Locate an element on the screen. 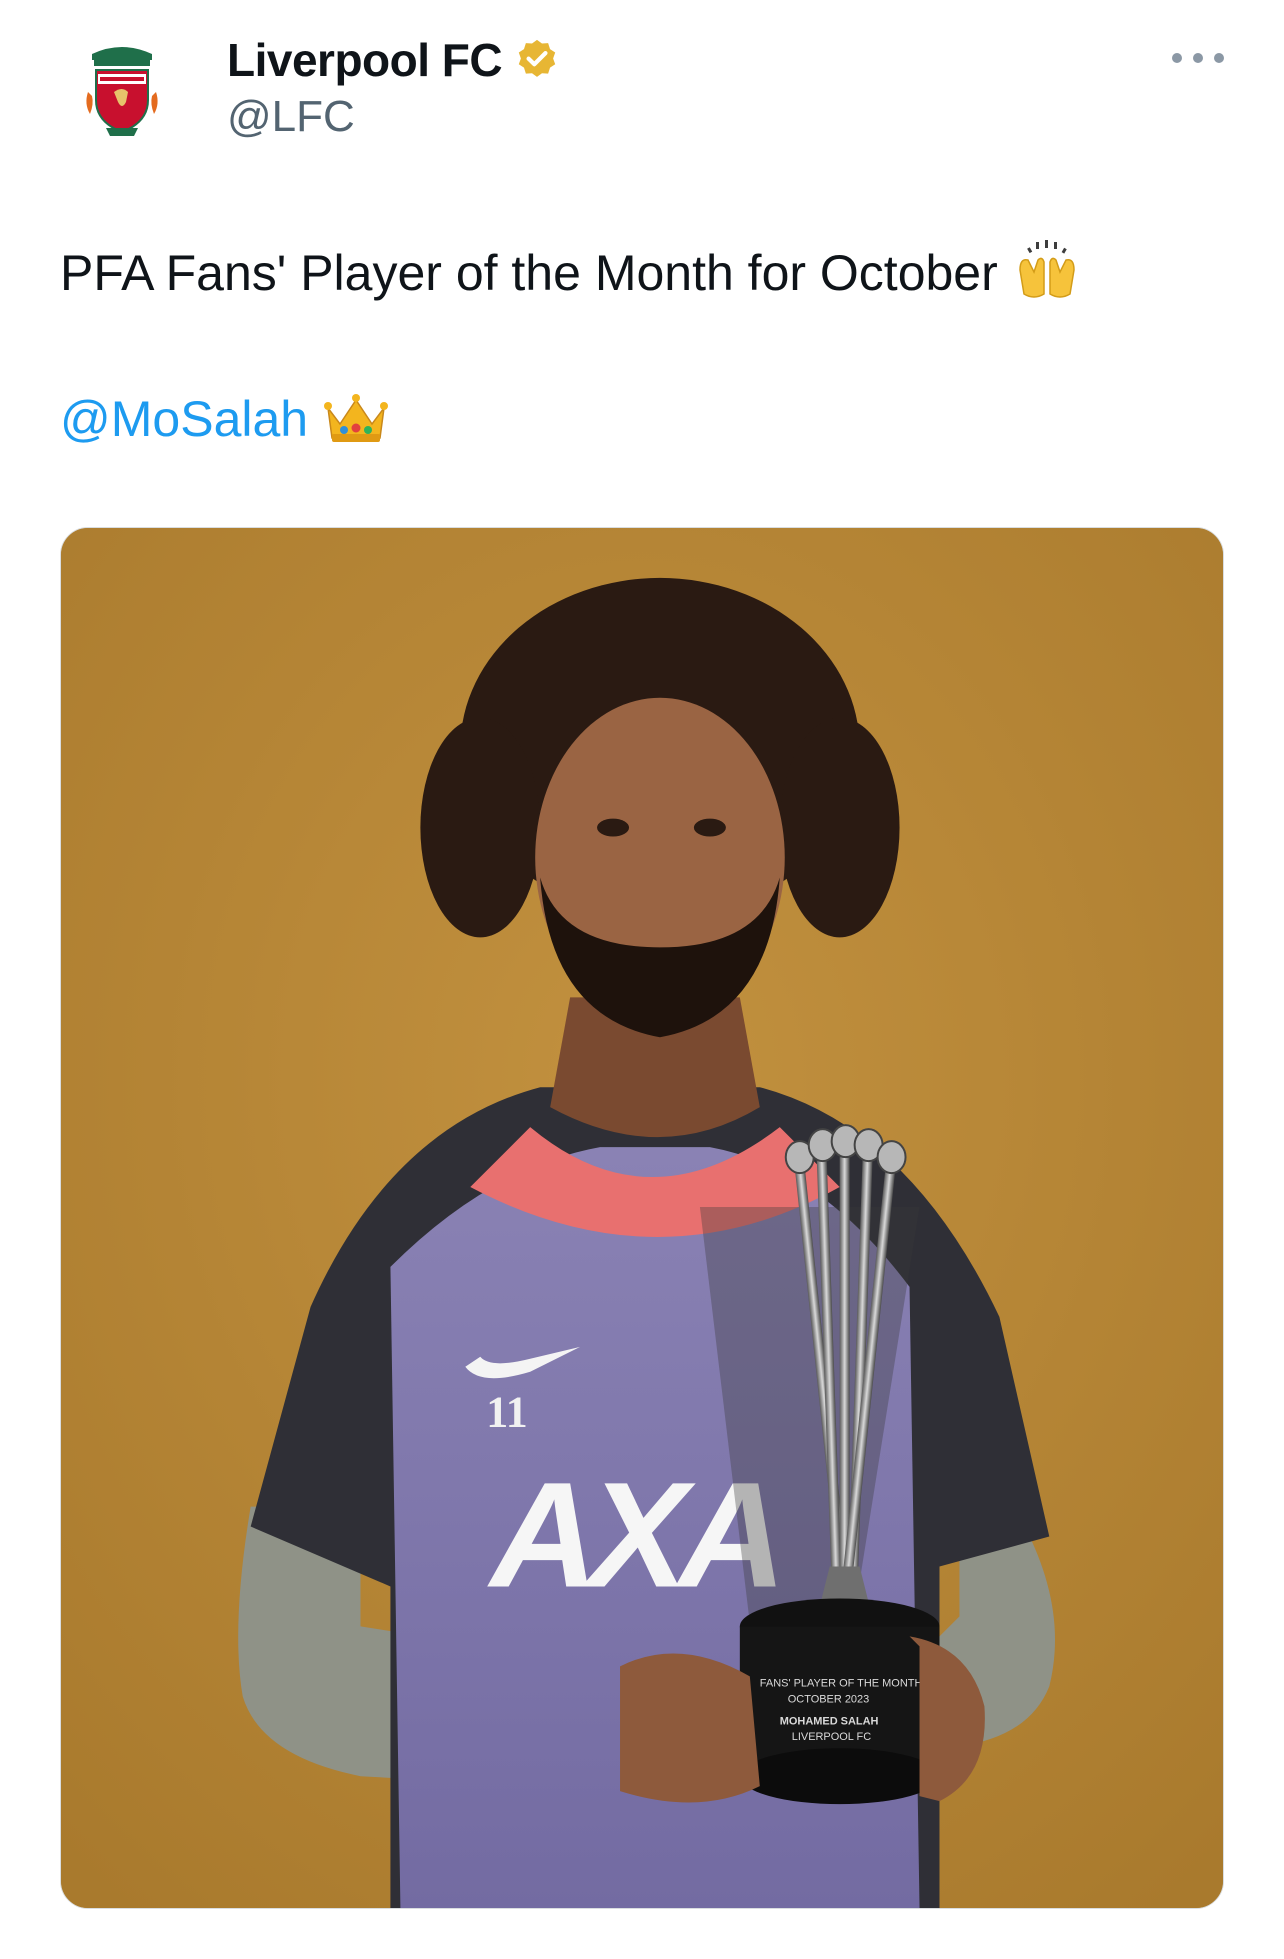 This screenshot has width=1284, height=1959. raising-hands-emoji-icon is located at coordinates (1047, 269).